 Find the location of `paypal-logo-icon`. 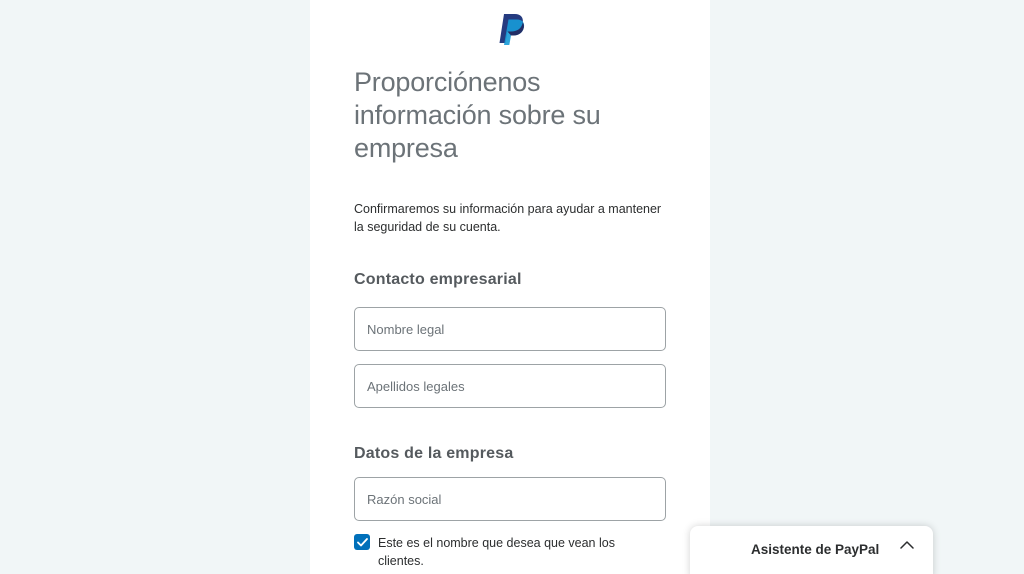

paypal-logo-icon is located at coordinates (512, 29).